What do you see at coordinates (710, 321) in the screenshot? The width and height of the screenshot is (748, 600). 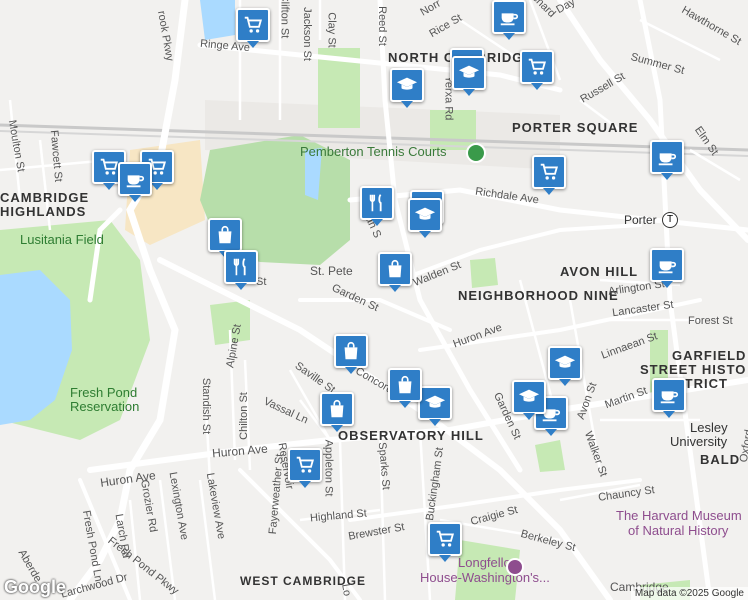 I see `street-forest: Forest St` at bounding box center [710, 321].